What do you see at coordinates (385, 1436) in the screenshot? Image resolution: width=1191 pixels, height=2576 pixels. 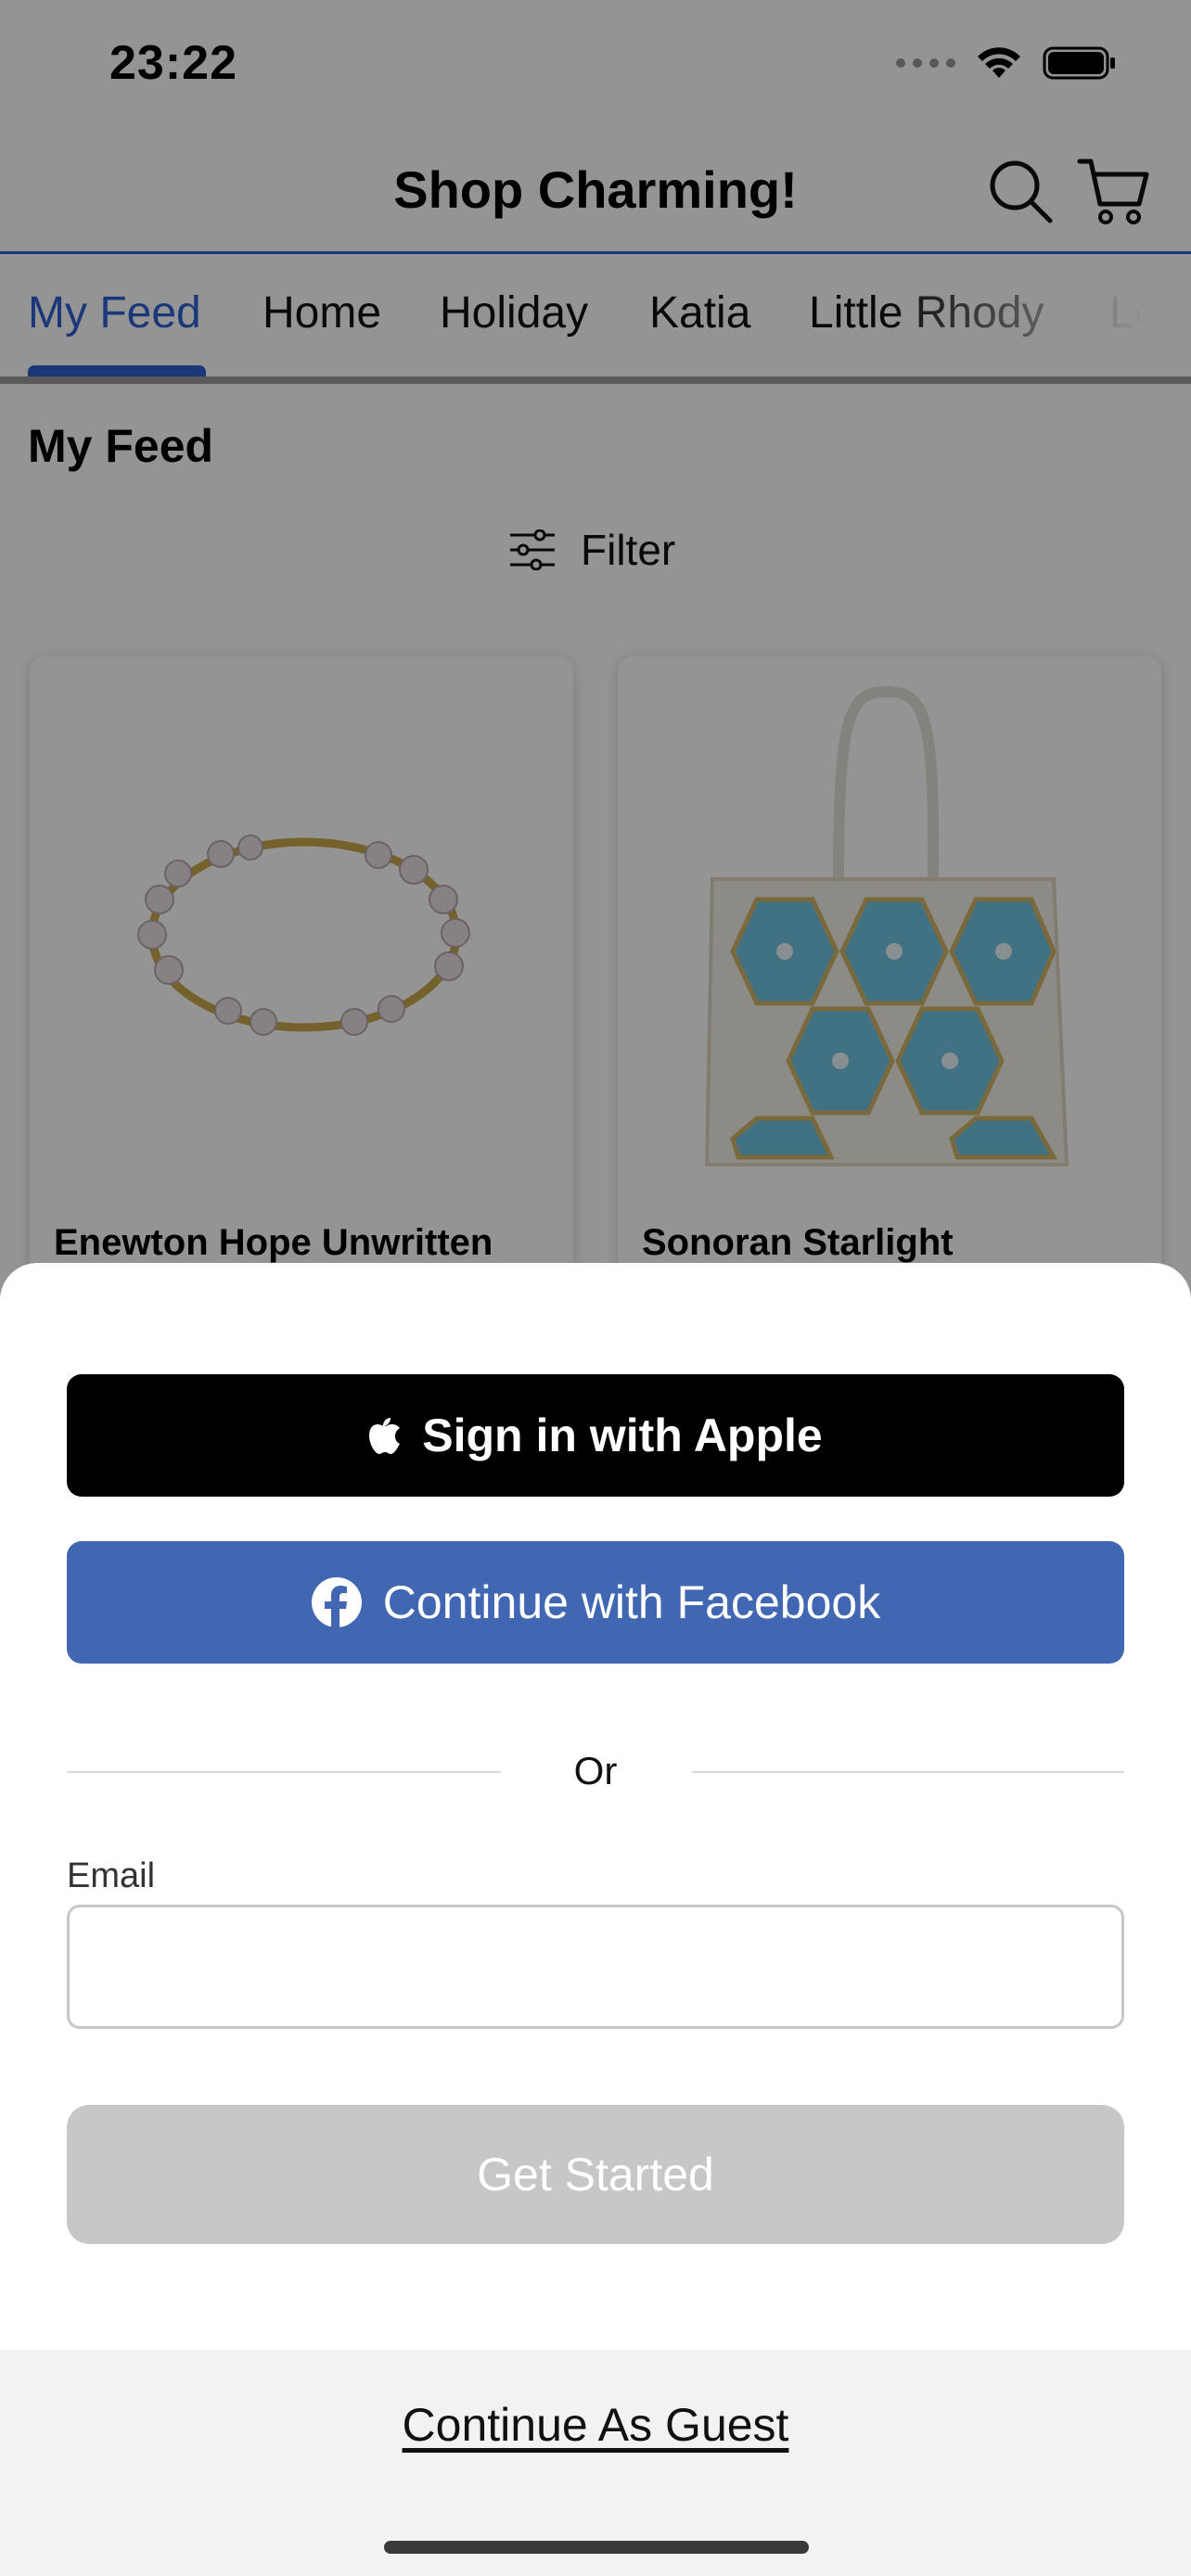 I see `apple-icon` at bounding box center [385, 1436].